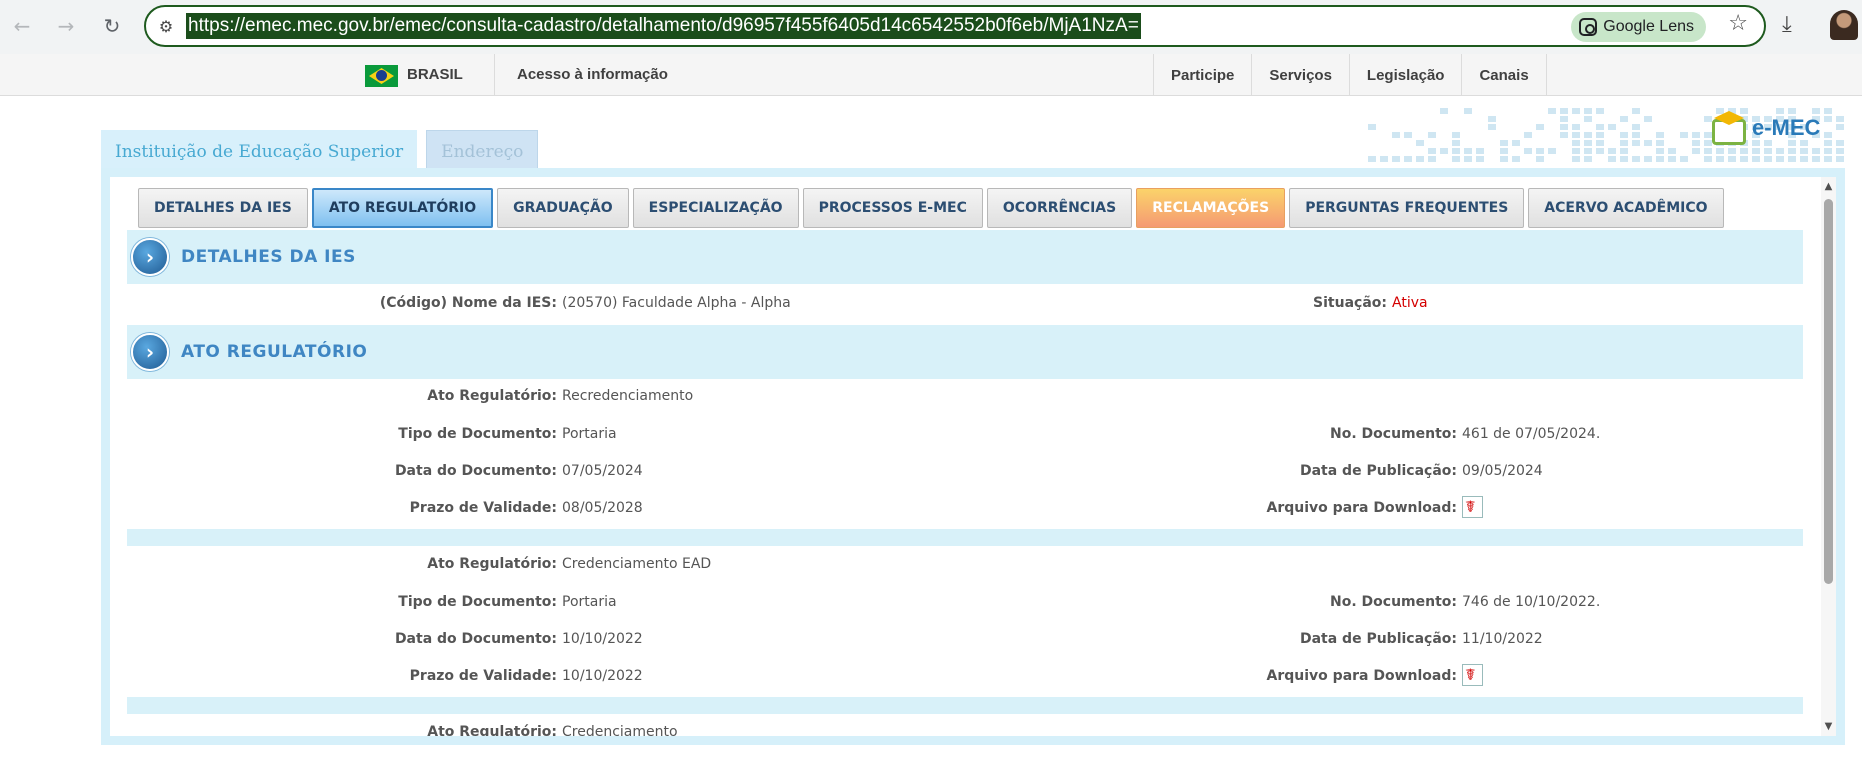  I want to click on site-settings-icon: ⚙, so click(166, 26).